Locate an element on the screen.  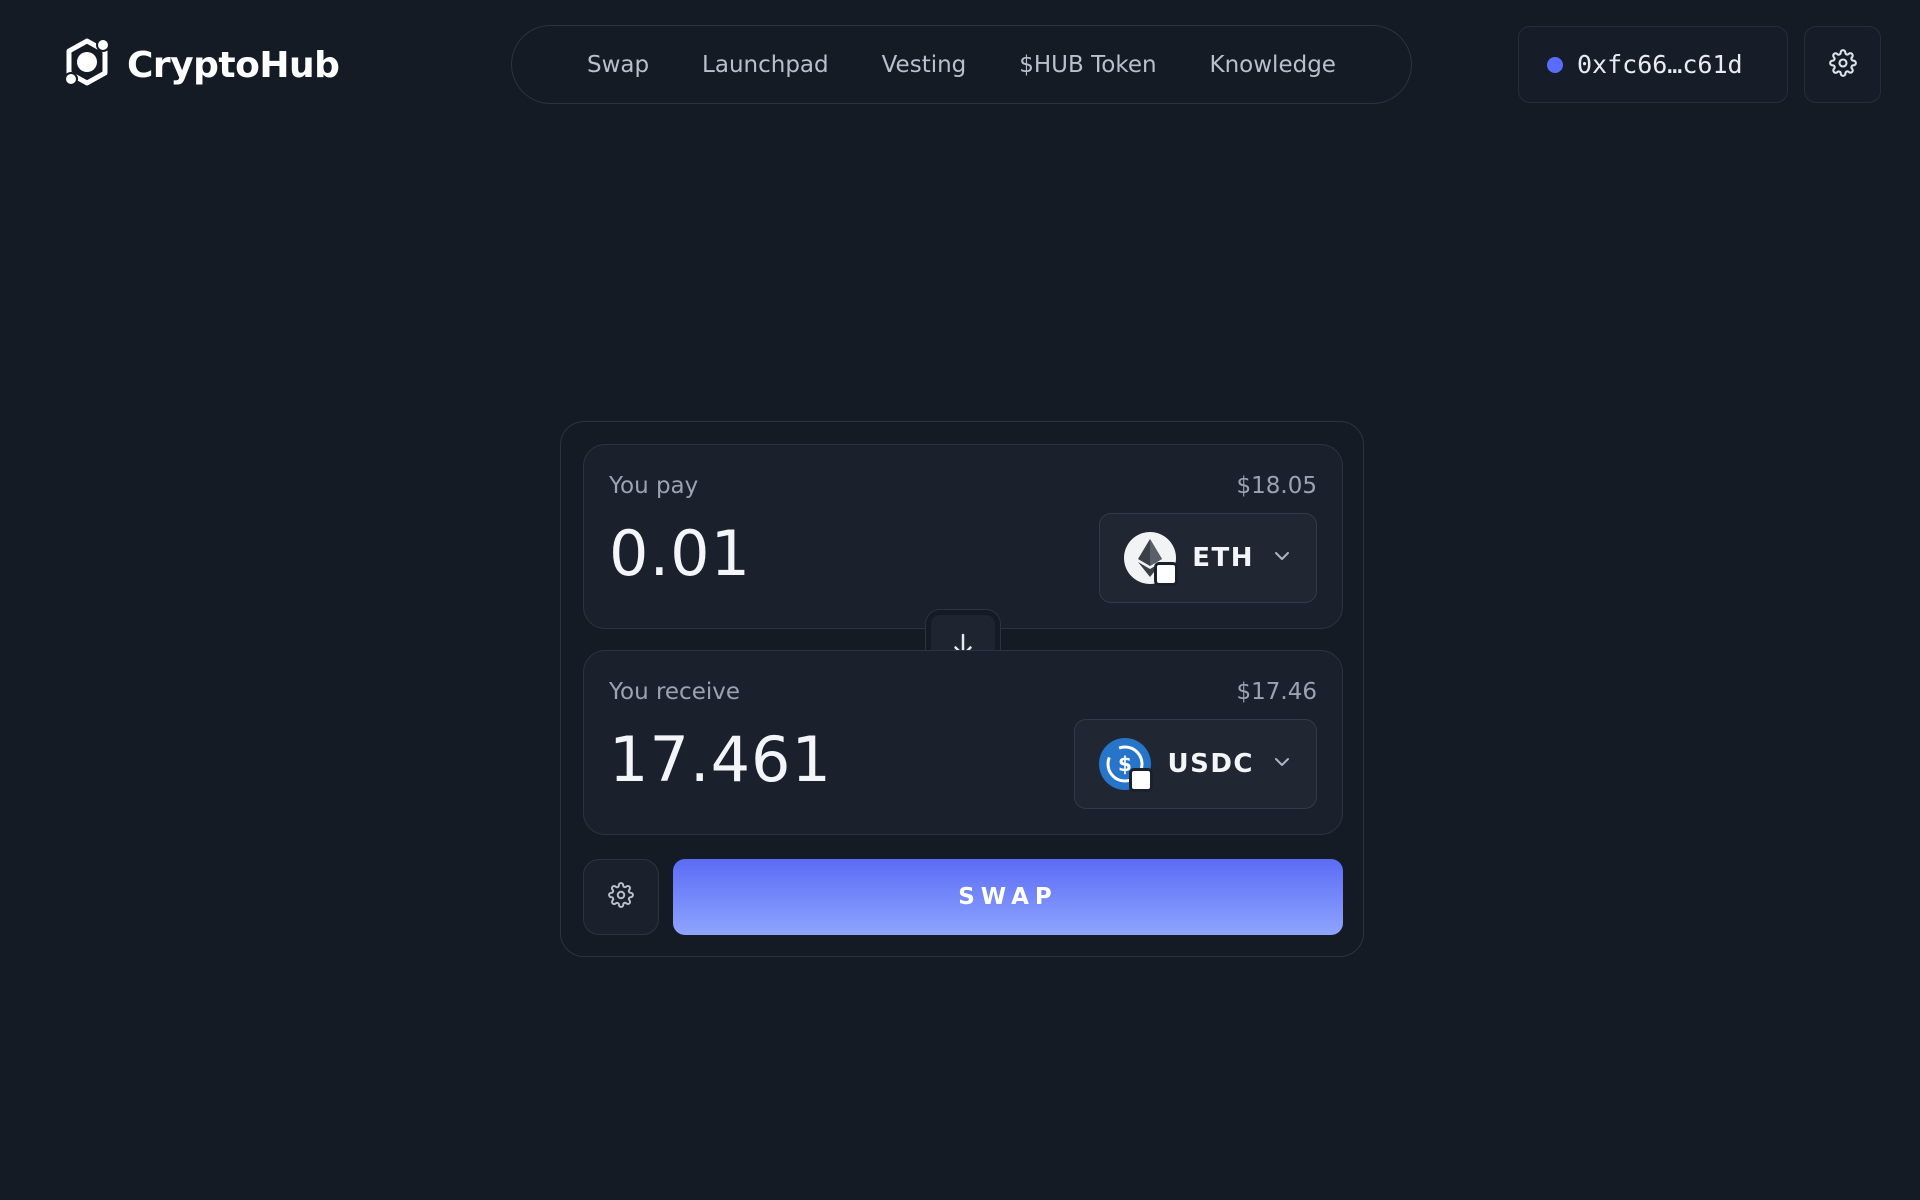
usdc-token-icon: $ is located at coordinates (1126, 765).